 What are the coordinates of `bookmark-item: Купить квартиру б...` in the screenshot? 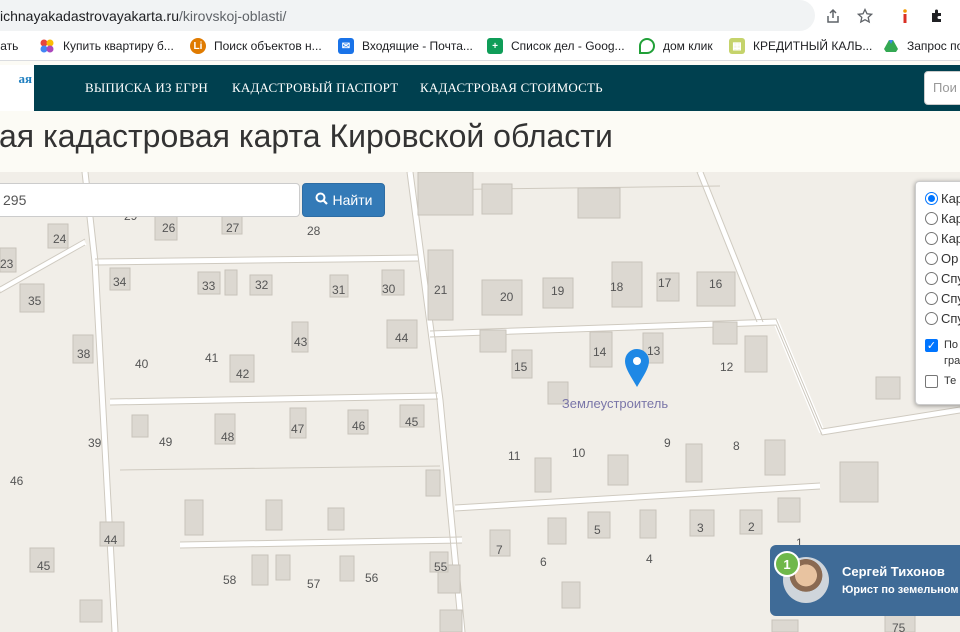 It's located at (106, 45).